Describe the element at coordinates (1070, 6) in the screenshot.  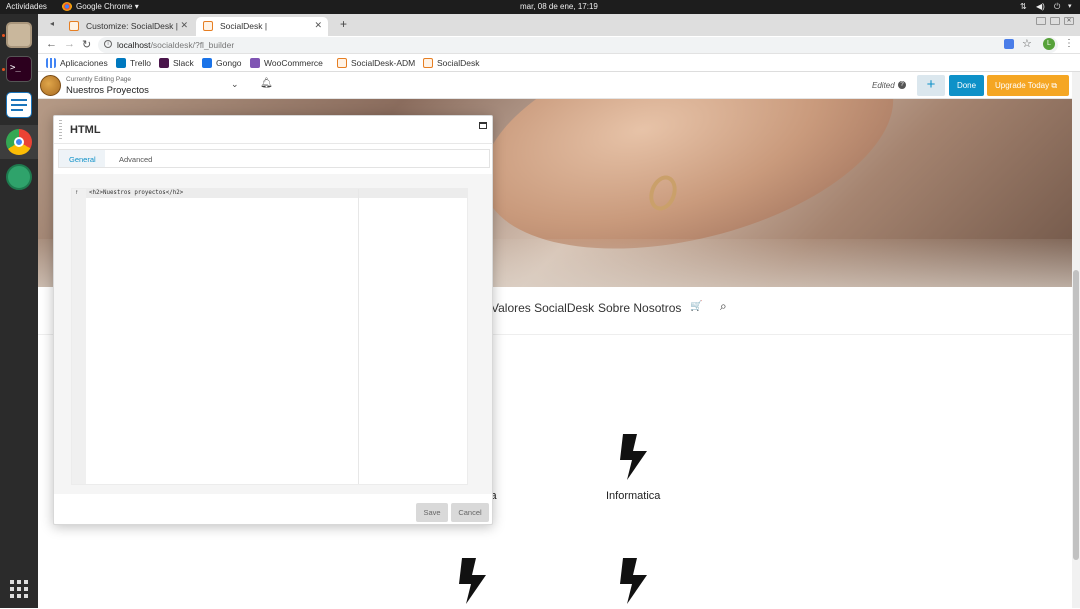
I see `system-menu-icon: ▾` at that location.